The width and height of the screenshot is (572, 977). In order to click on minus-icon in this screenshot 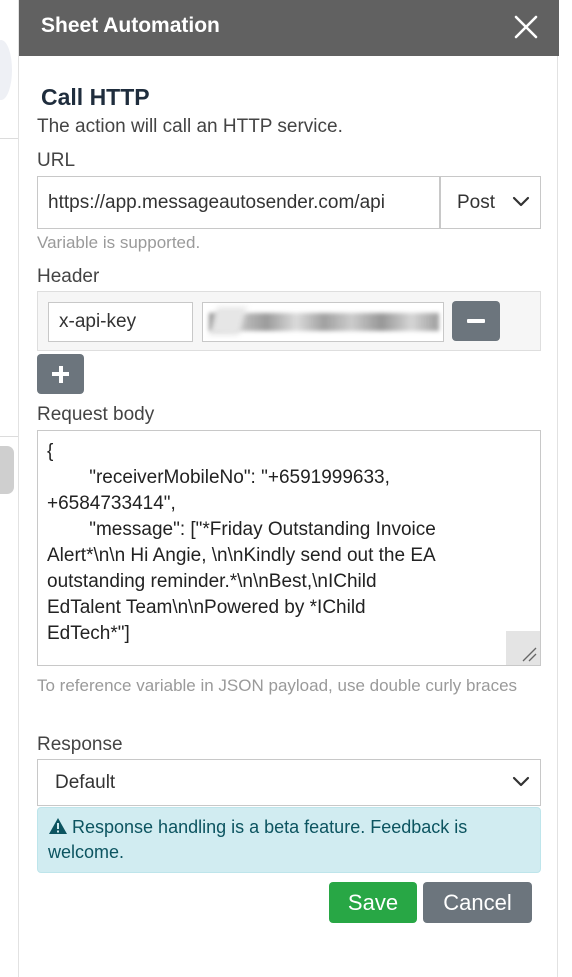, I will do `click(476, 321)`.